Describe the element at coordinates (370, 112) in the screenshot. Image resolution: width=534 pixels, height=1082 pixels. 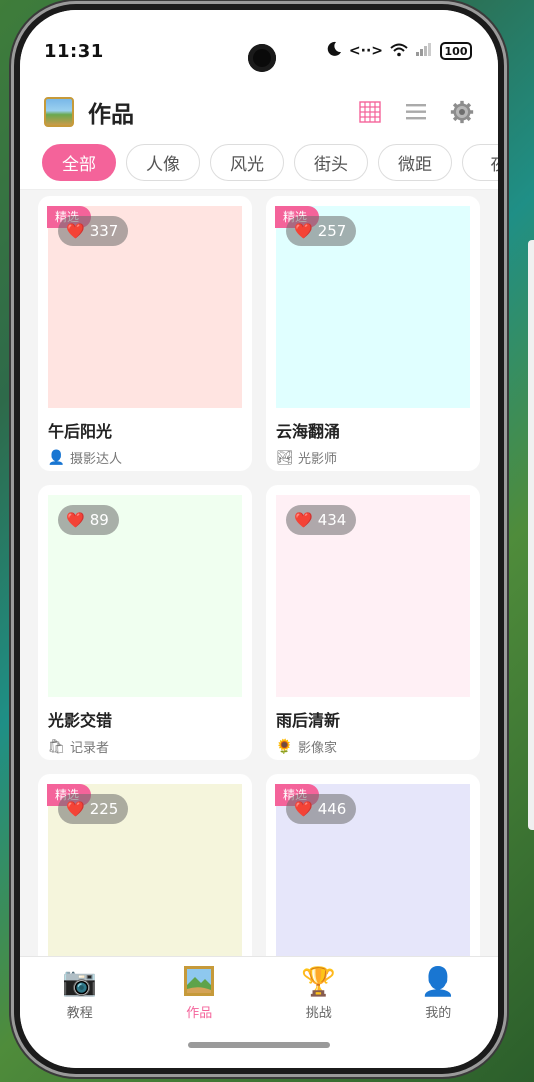
I see `grid-view-icon` at that location.